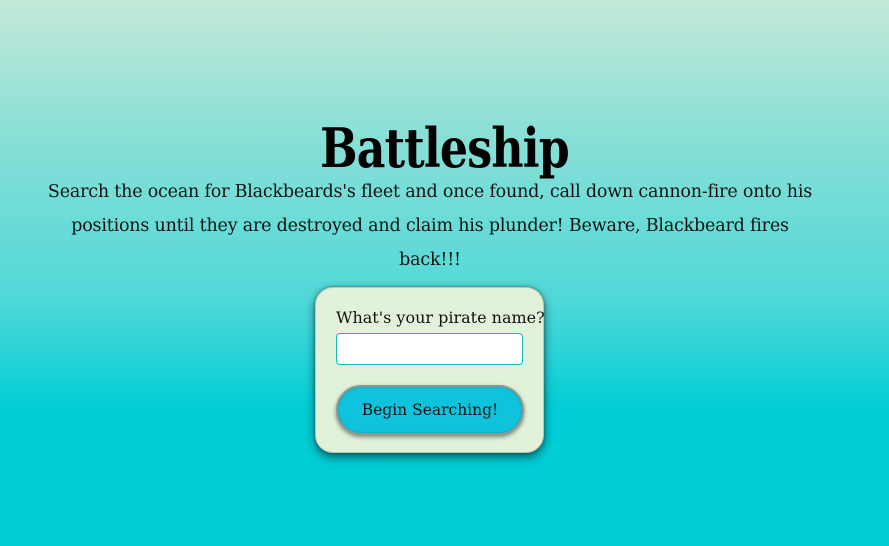  I want to click on pirate-name-label: What's your pirate name?, so click(440, 317).